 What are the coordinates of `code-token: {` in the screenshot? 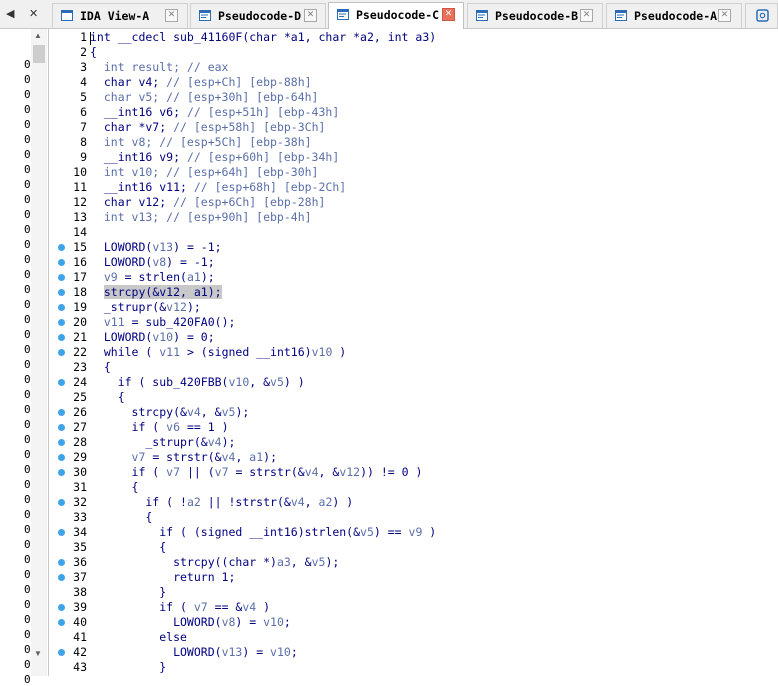 It's located at (121, 517).